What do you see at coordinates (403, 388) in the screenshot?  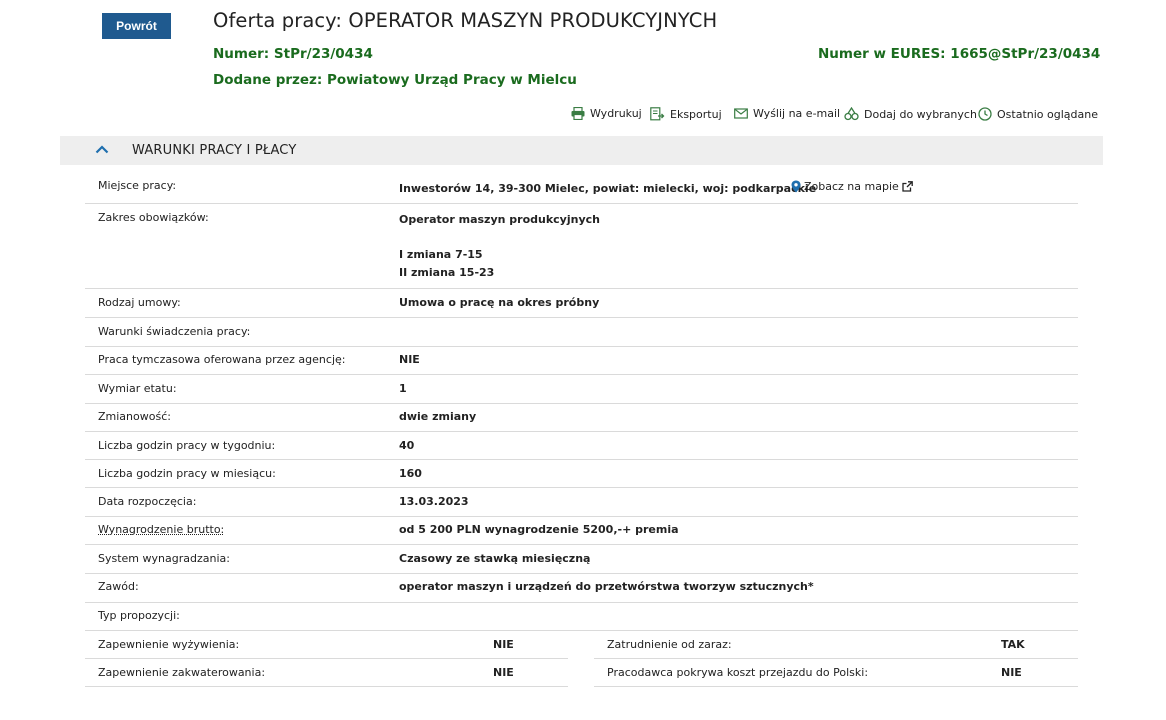 I see `detail-value: 1` at bounding box center [403, 388].